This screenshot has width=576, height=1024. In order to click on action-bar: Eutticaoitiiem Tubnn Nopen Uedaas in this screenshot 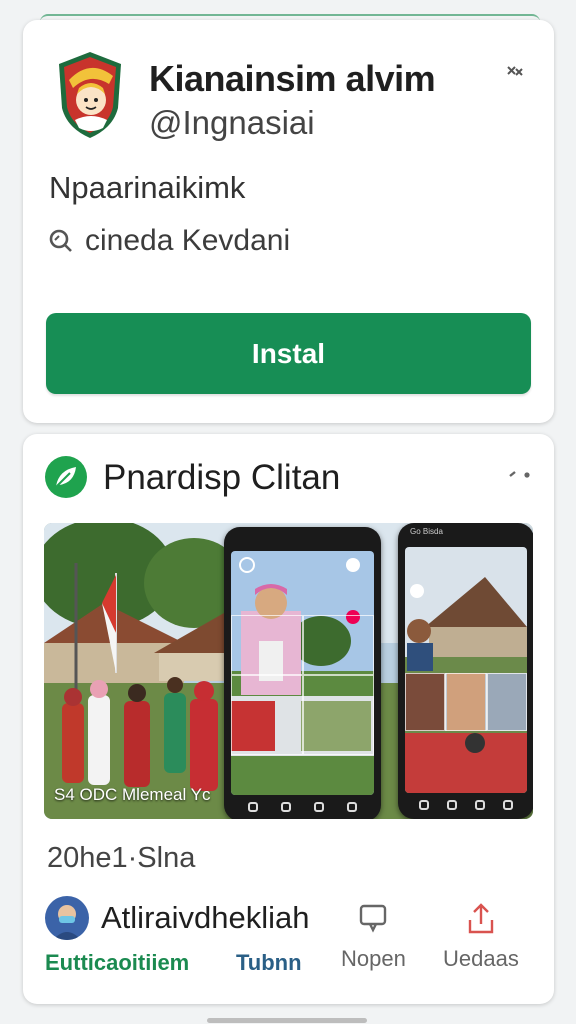, I will do `click(288, 947)`.